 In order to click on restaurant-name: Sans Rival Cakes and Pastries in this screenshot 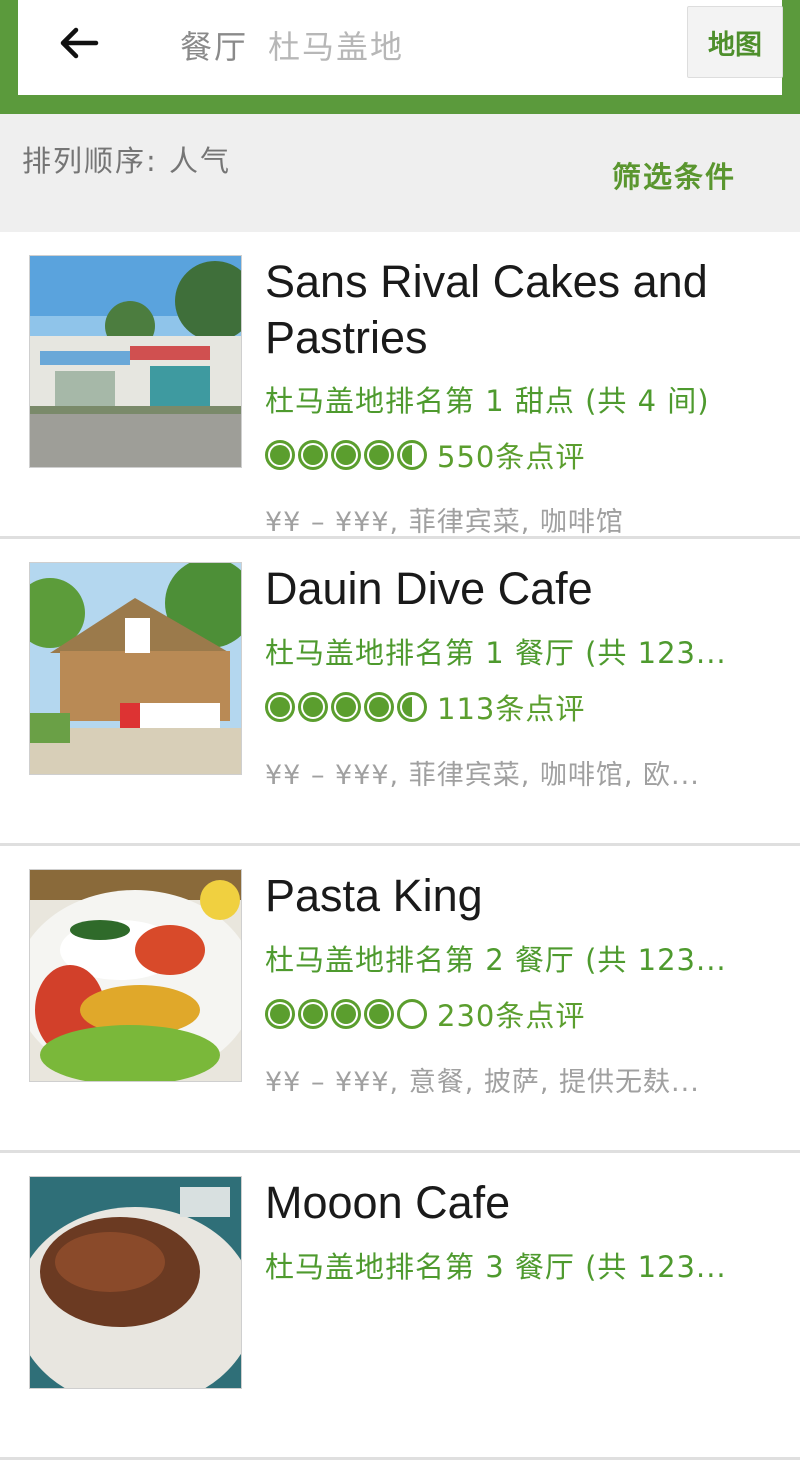, I will do `click(515, 310)`.